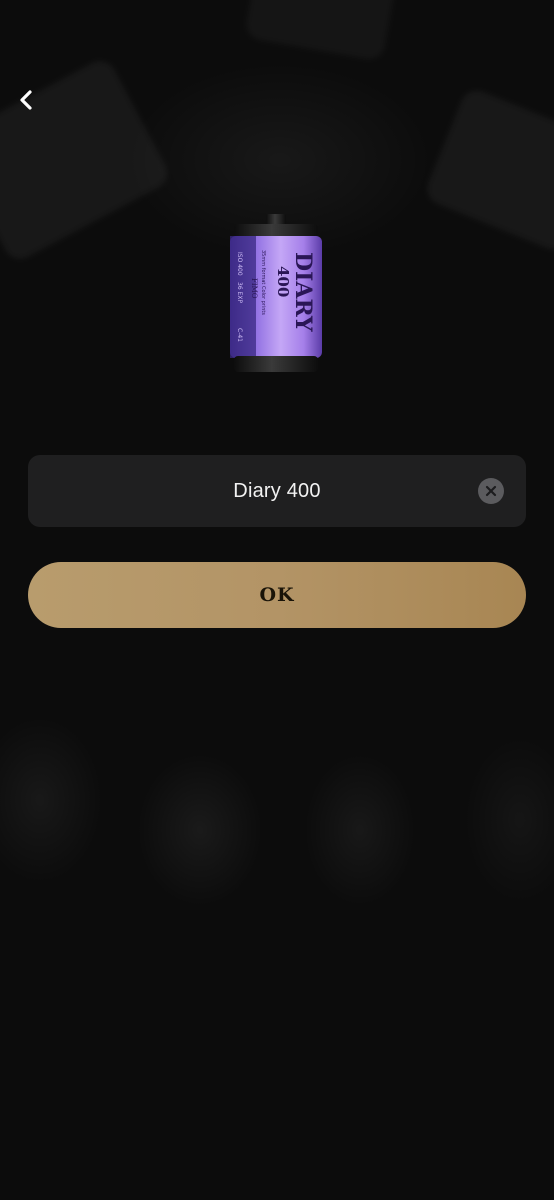 This screenshot has width=554, height=1200. I want to click on clear-x-icon, so click(491, 491).